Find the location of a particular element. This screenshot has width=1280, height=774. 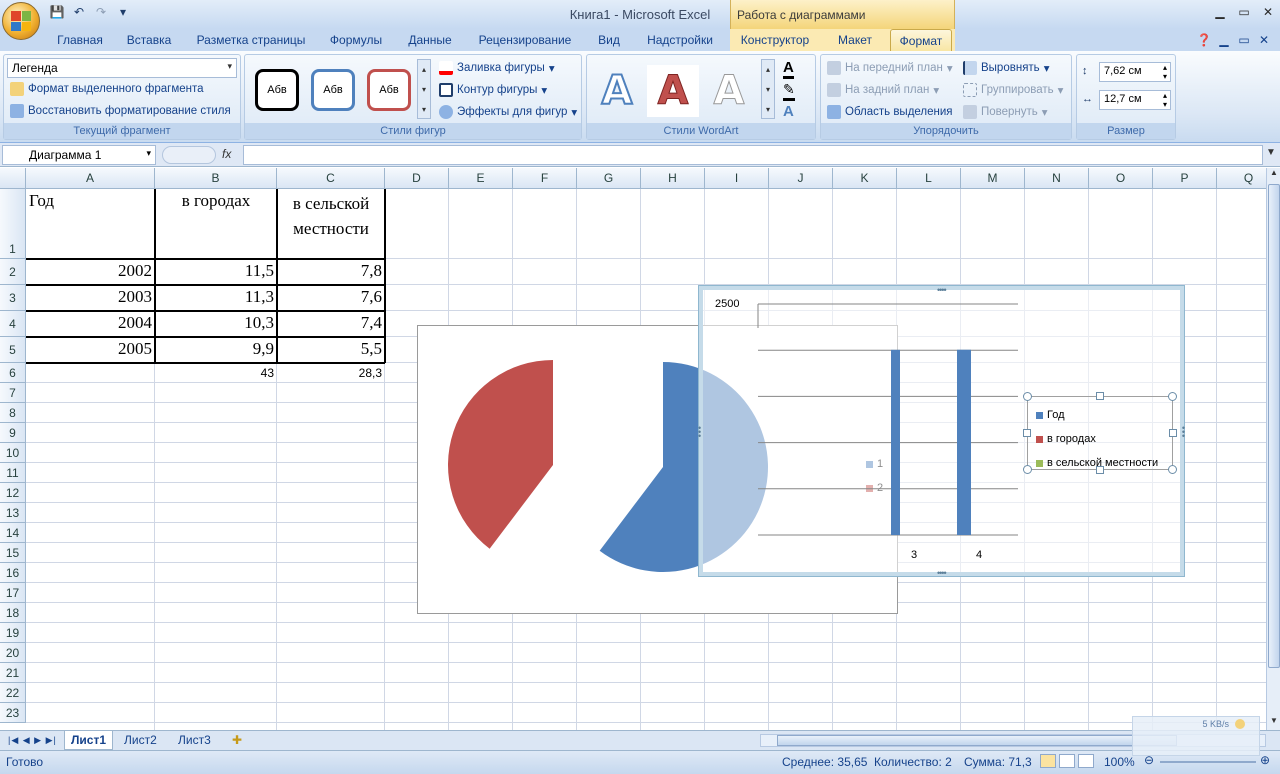

tab-insert: Вставка is located at coordinates (149, 40).